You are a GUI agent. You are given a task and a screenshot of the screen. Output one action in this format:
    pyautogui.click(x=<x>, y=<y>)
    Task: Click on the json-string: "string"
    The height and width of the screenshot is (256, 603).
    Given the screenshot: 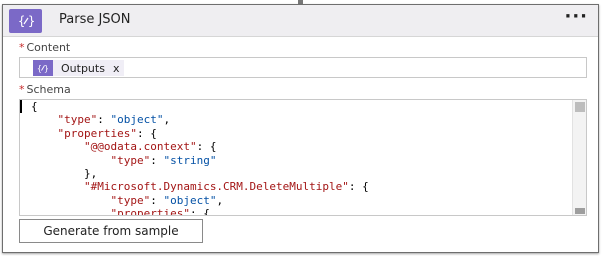 What is the action you would take?
    pyautogui.click(x=190, y=160)
    